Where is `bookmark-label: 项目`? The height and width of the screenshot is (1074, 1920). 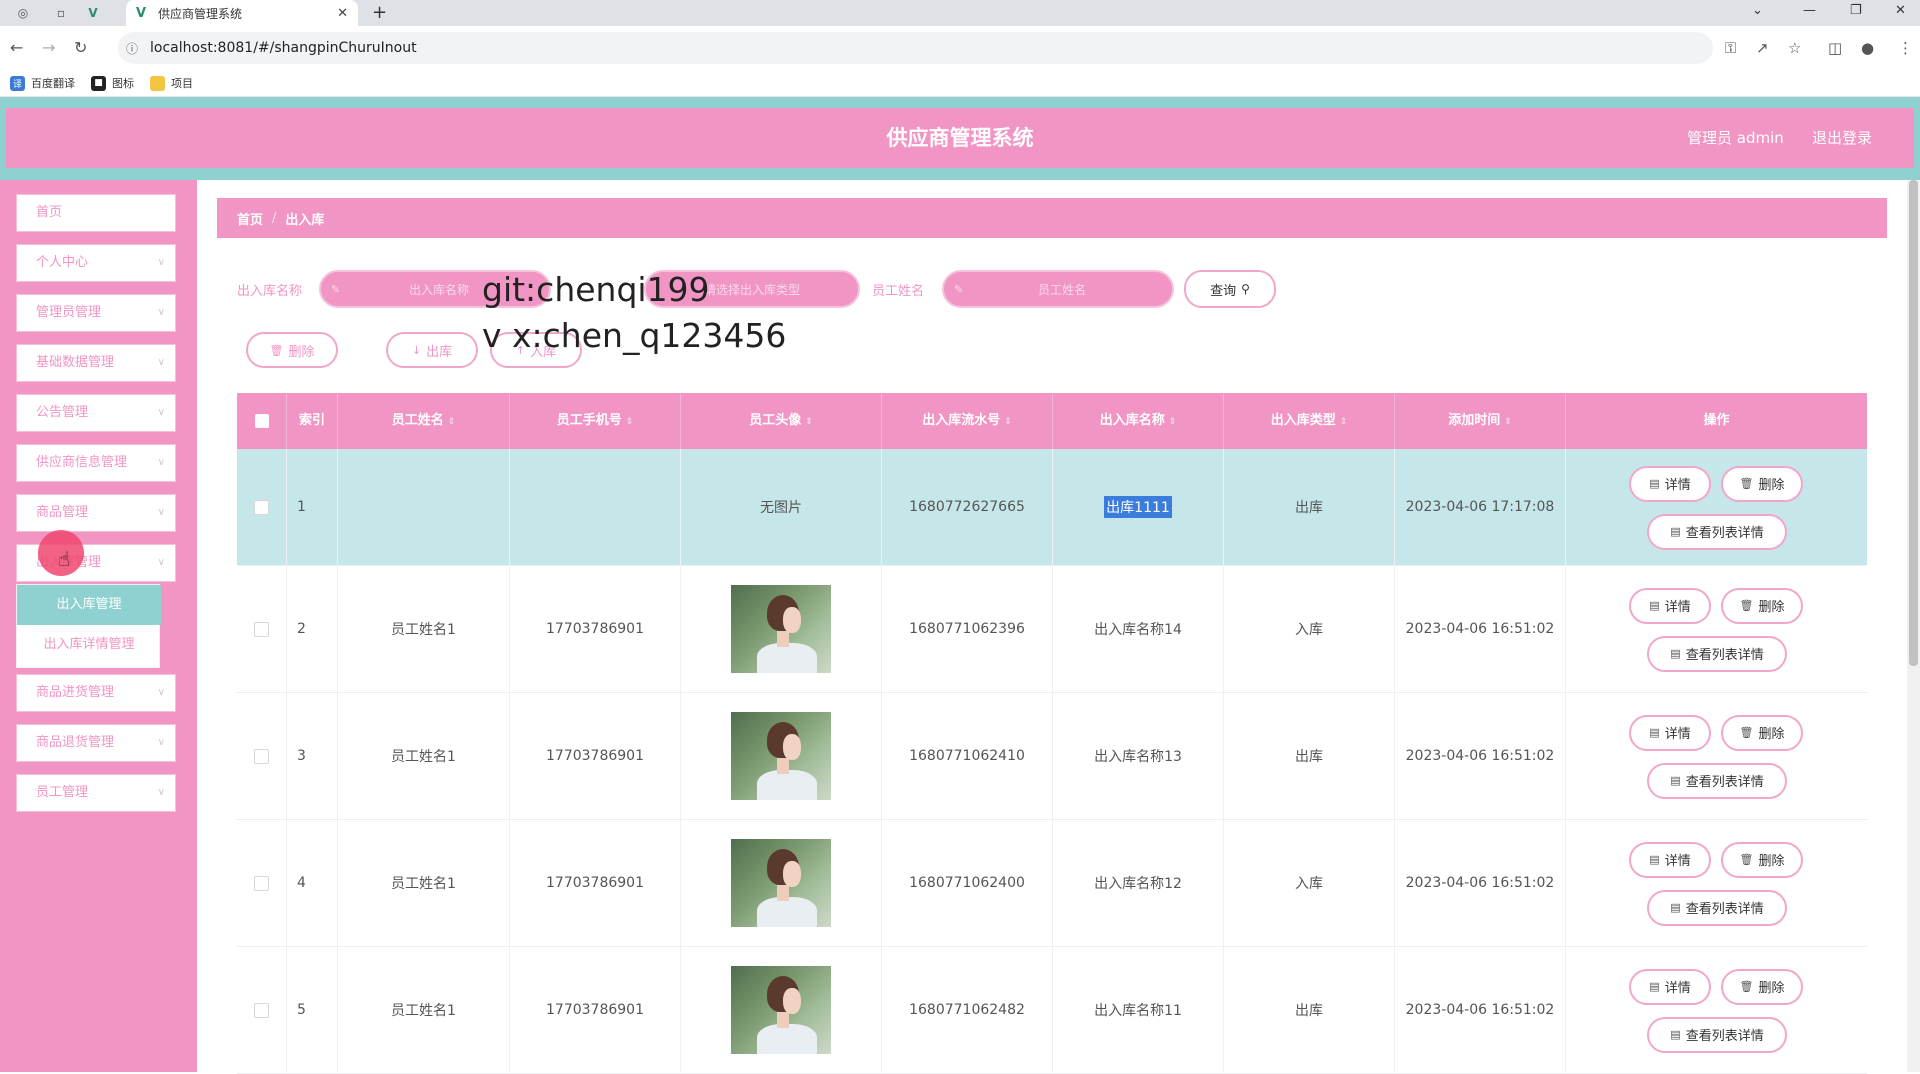 bookmark-label: 项目 is located at coordinates (182, 83).